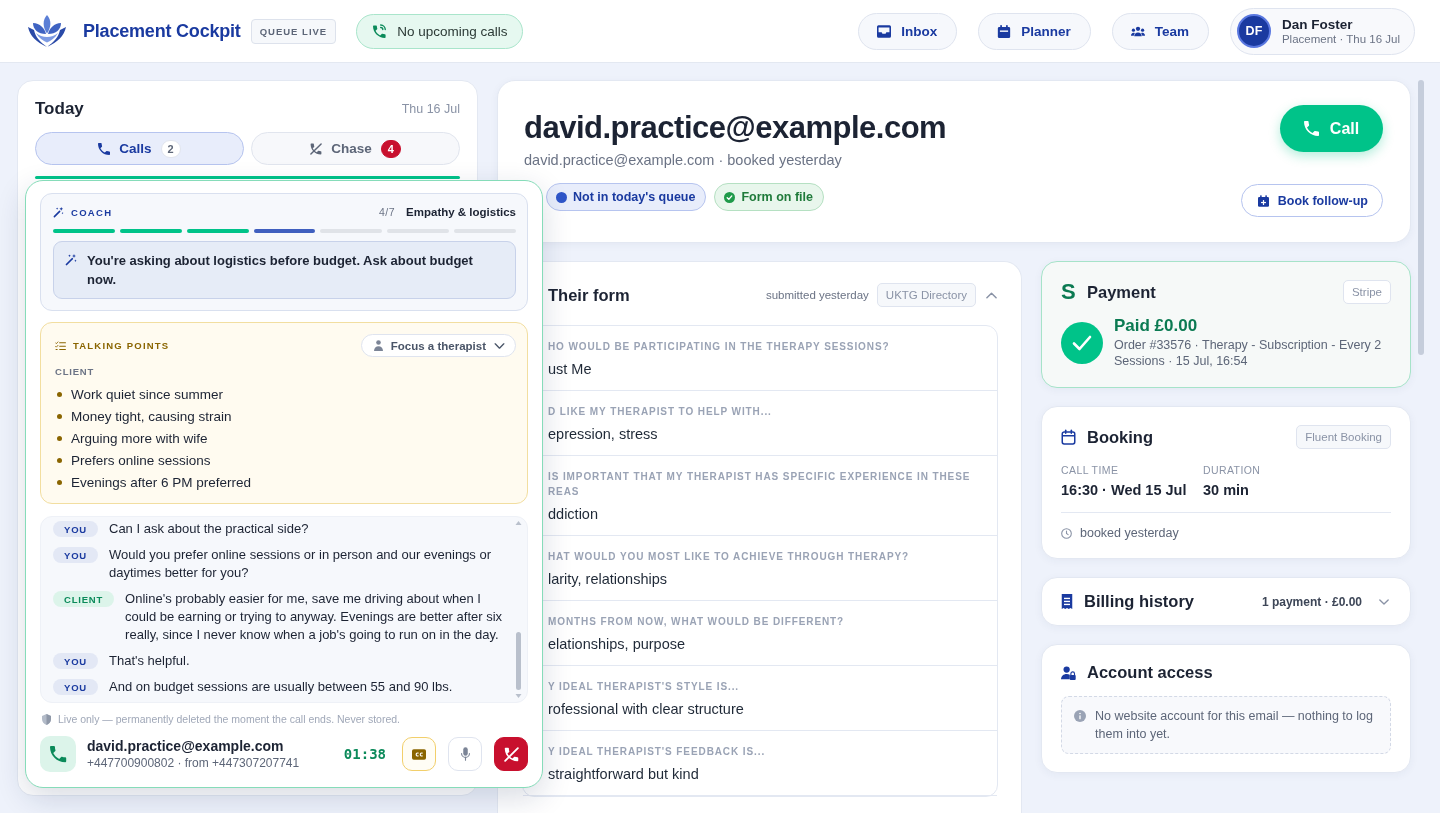 The height and width of the screenshot is (813, 1440). What do you see at coordinates (603, 434) in the screenshot?
I see `field-value: epression, stress` at bounding box center [603, 434].